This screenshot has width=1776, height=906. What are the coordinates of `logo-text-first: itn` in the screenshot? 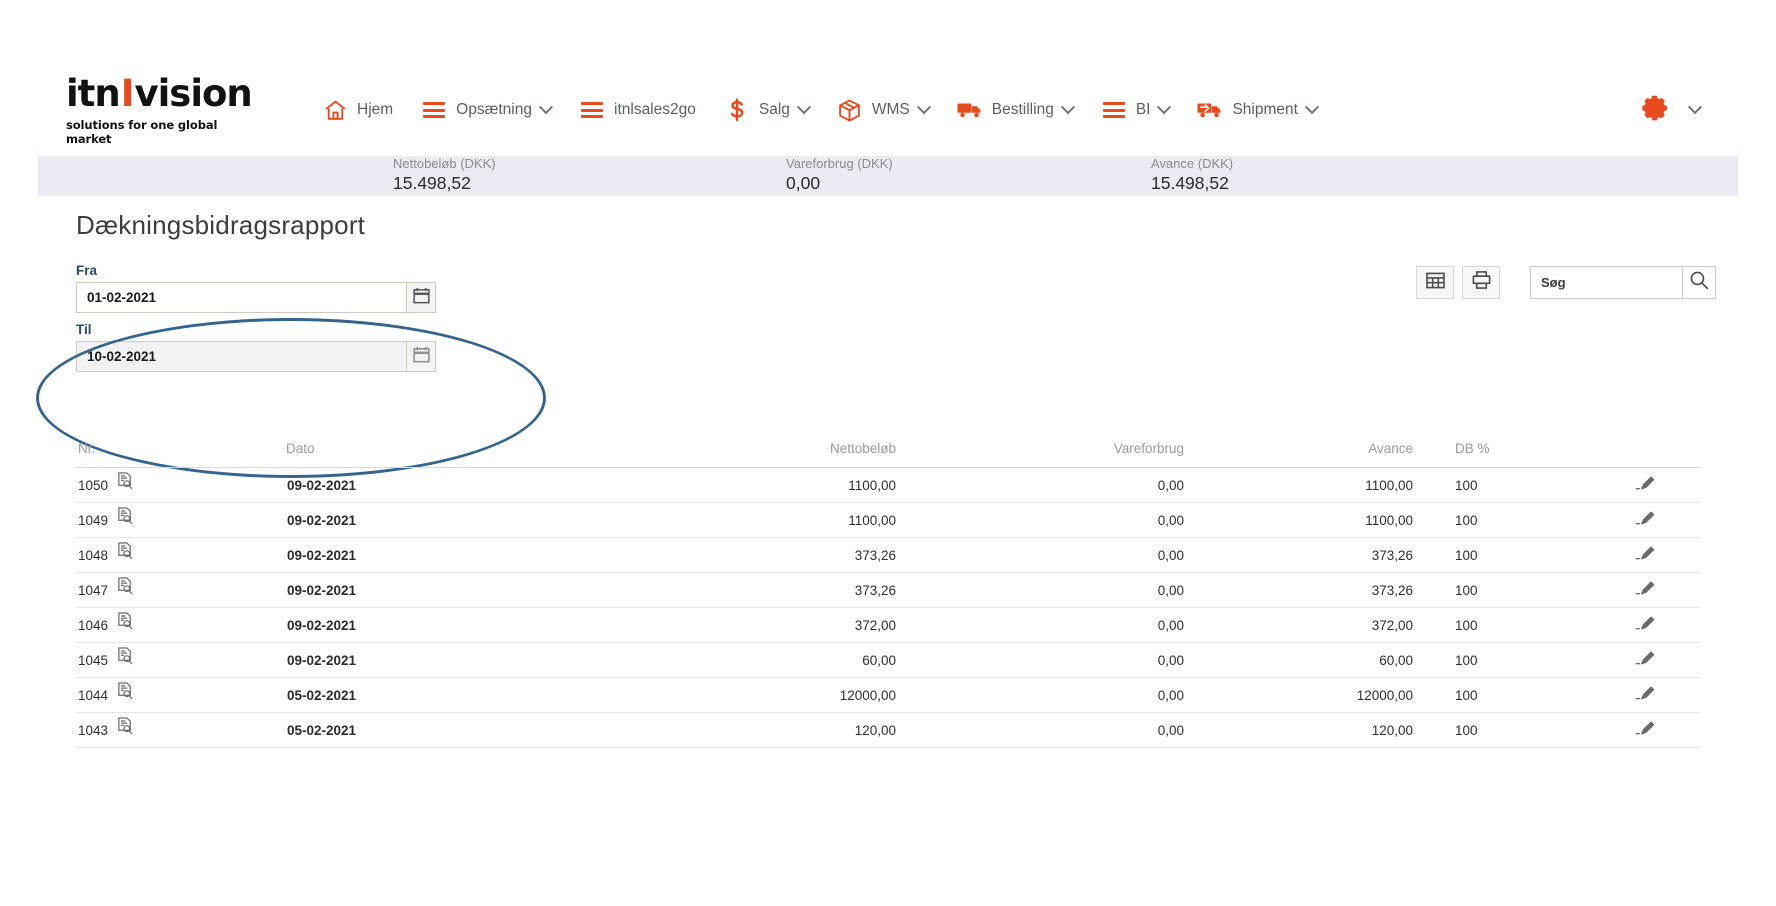 It's located at (93, 93).